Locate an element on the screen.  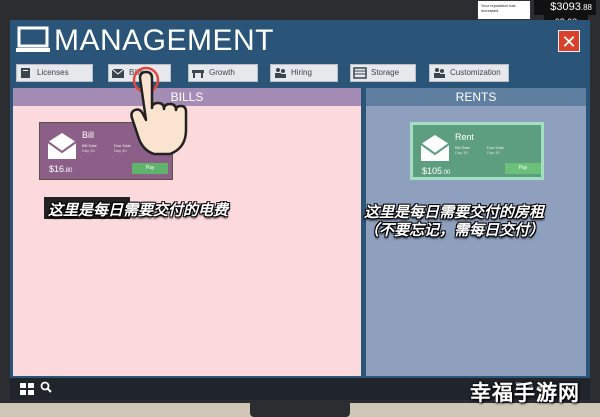
watermark: 幸福手游网 is located at coordinates (525, 393).